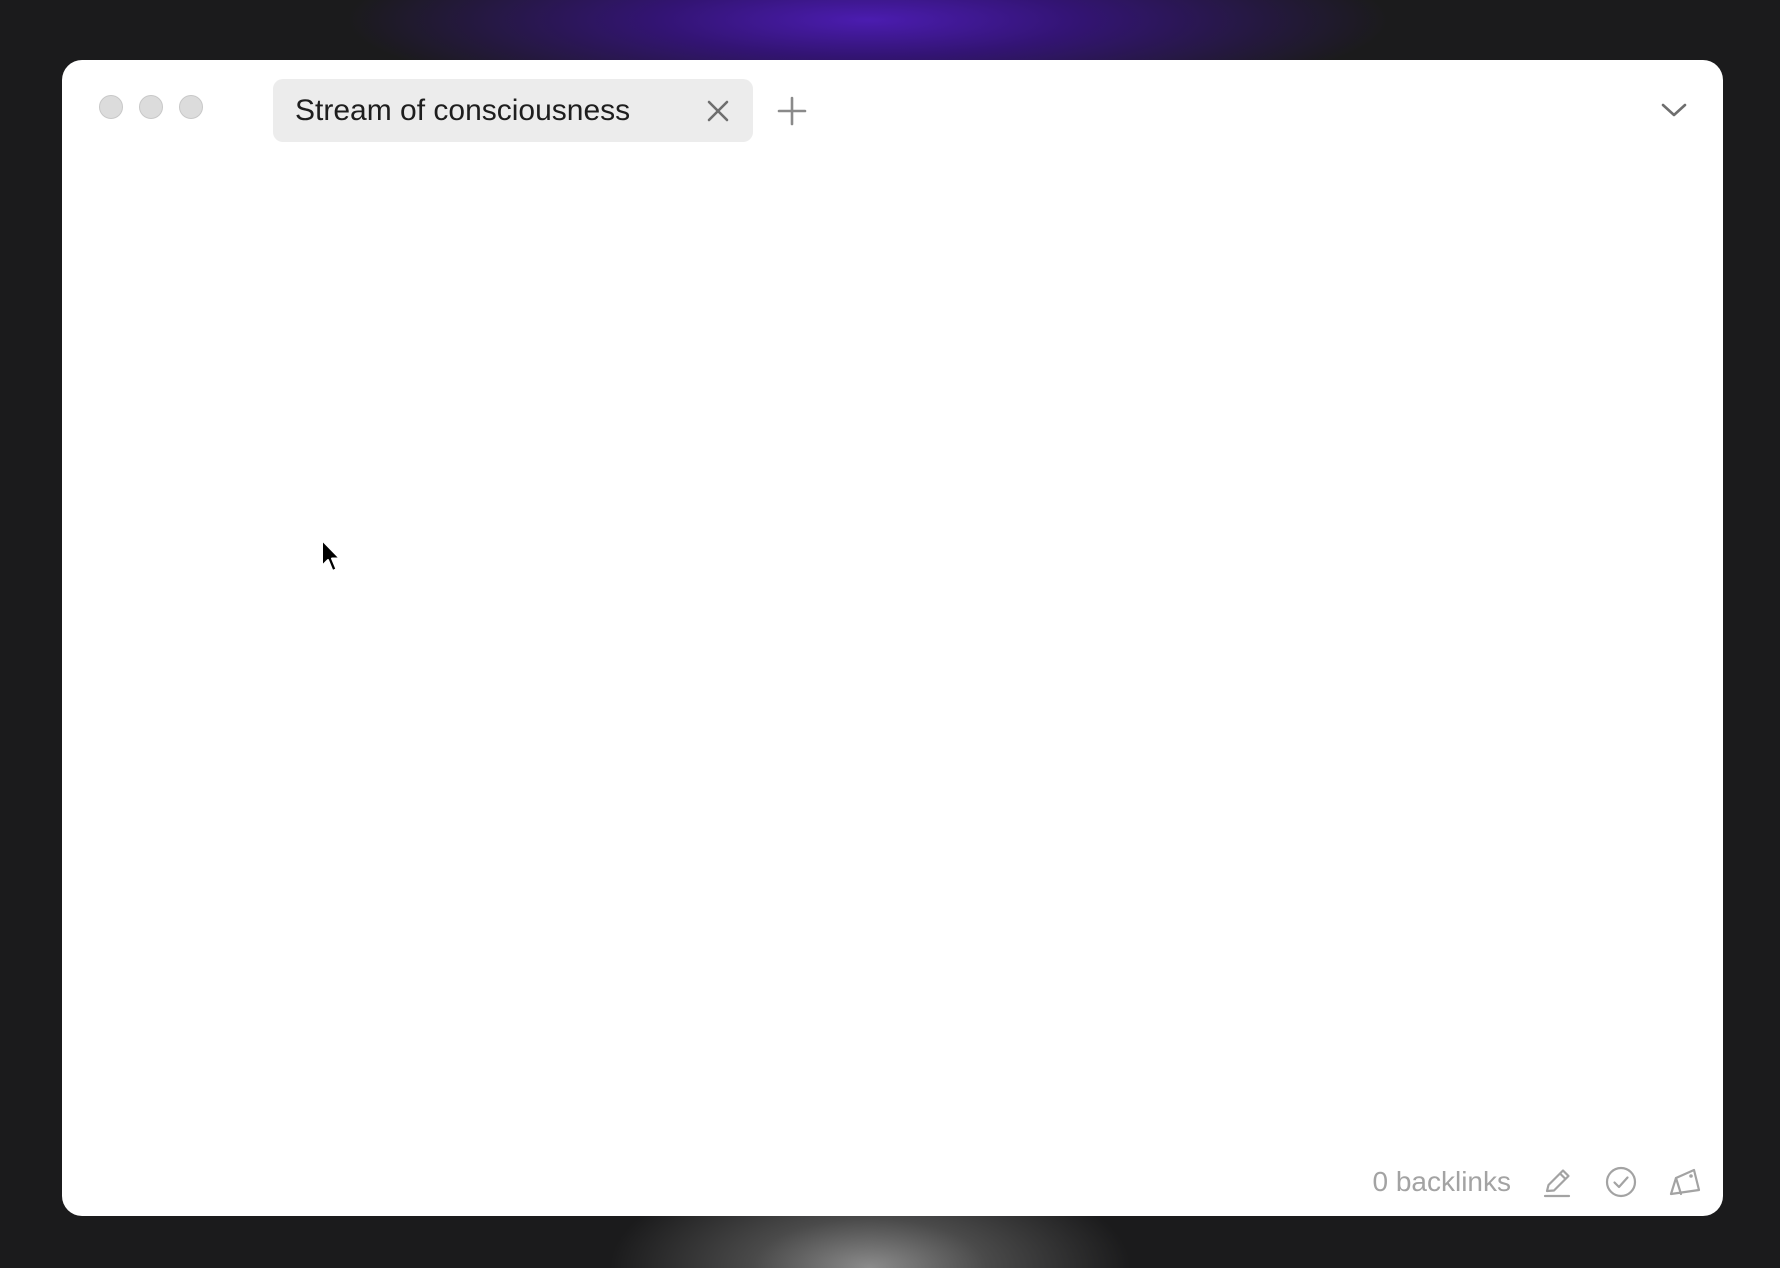  I want to click on mouse-cursor-icon, so click(331, 555).